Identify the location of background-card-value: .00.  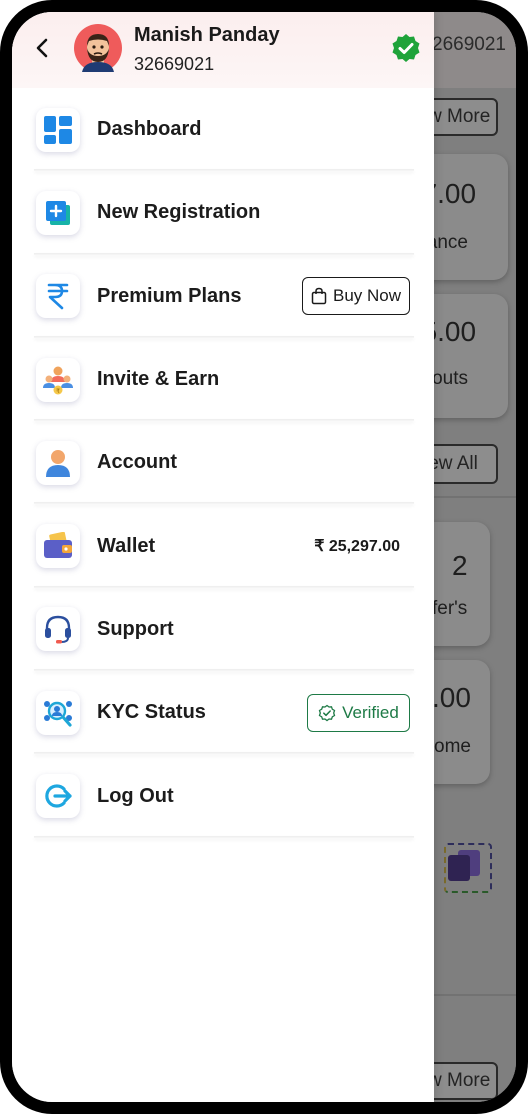
(451, 697).